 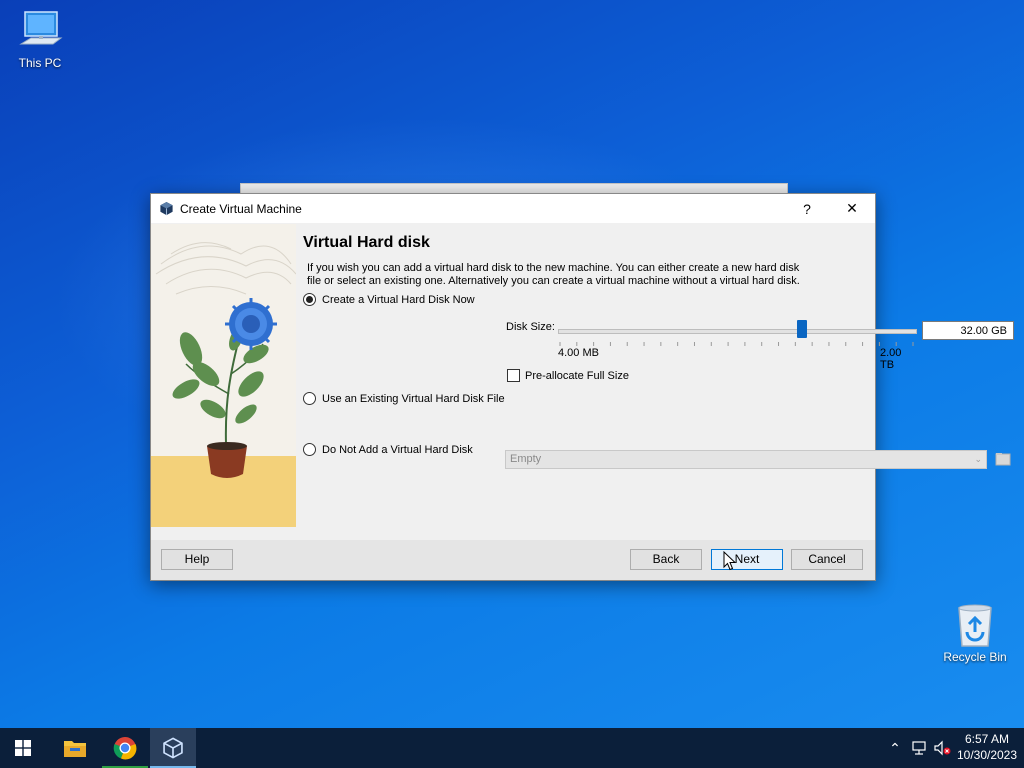 I want to click on chrome-icon, so click(x=125, y=748).